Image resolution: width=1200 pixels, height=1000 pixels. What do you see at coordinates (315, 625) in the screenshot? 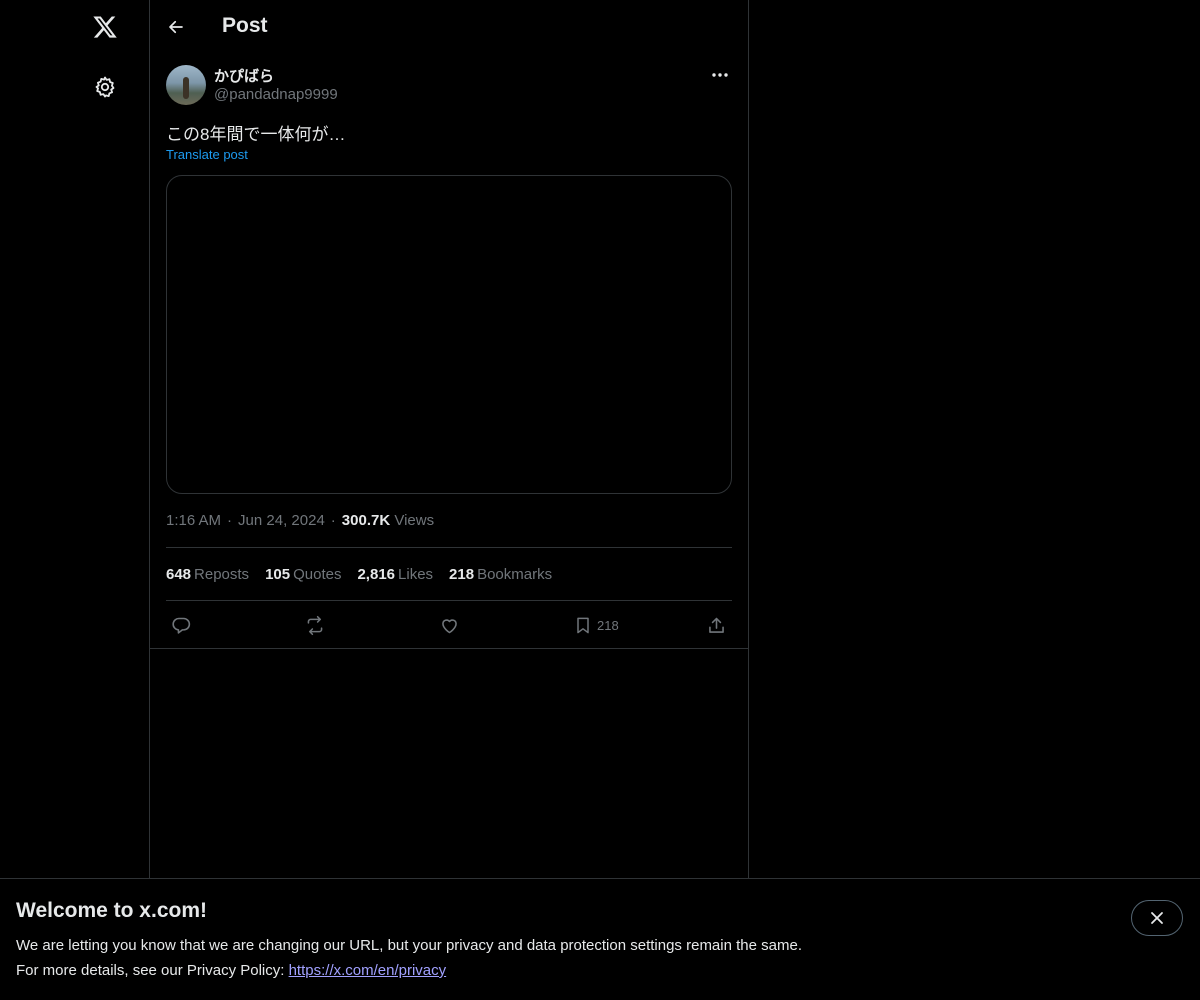
I see `repost-icon` at bounding box center [315, 625].